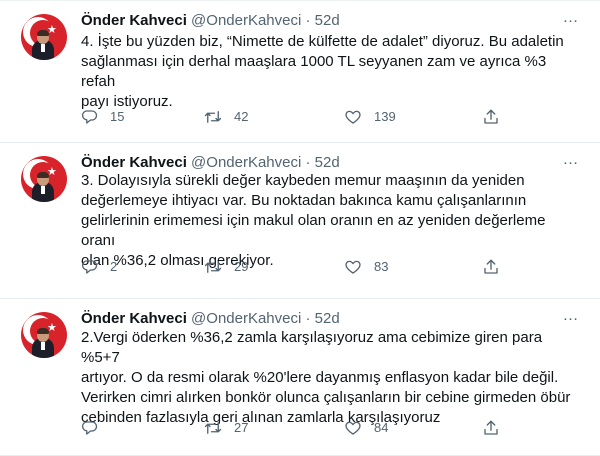  What do you see at coordinates (226, 428) in the screenshot?
I see `retweet-button: 27` at bounding box center [226, 428].